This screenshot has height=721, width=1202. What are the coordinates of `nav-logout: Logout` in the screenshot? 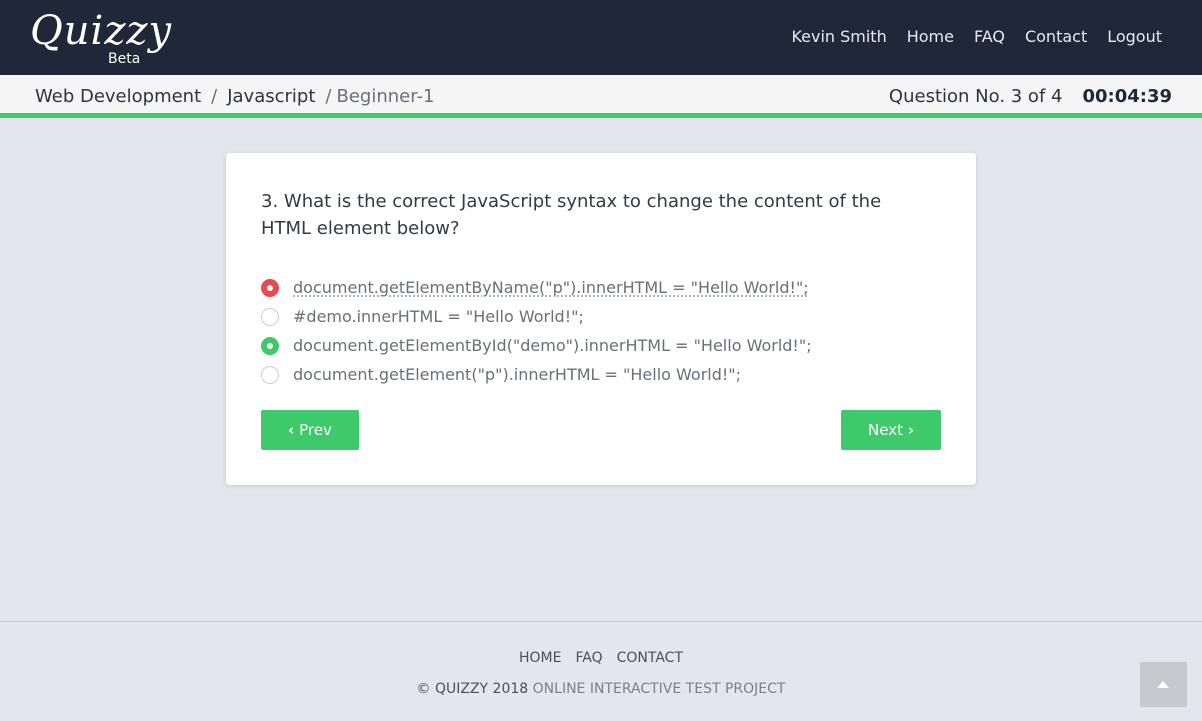 It's located at (1134, 37).